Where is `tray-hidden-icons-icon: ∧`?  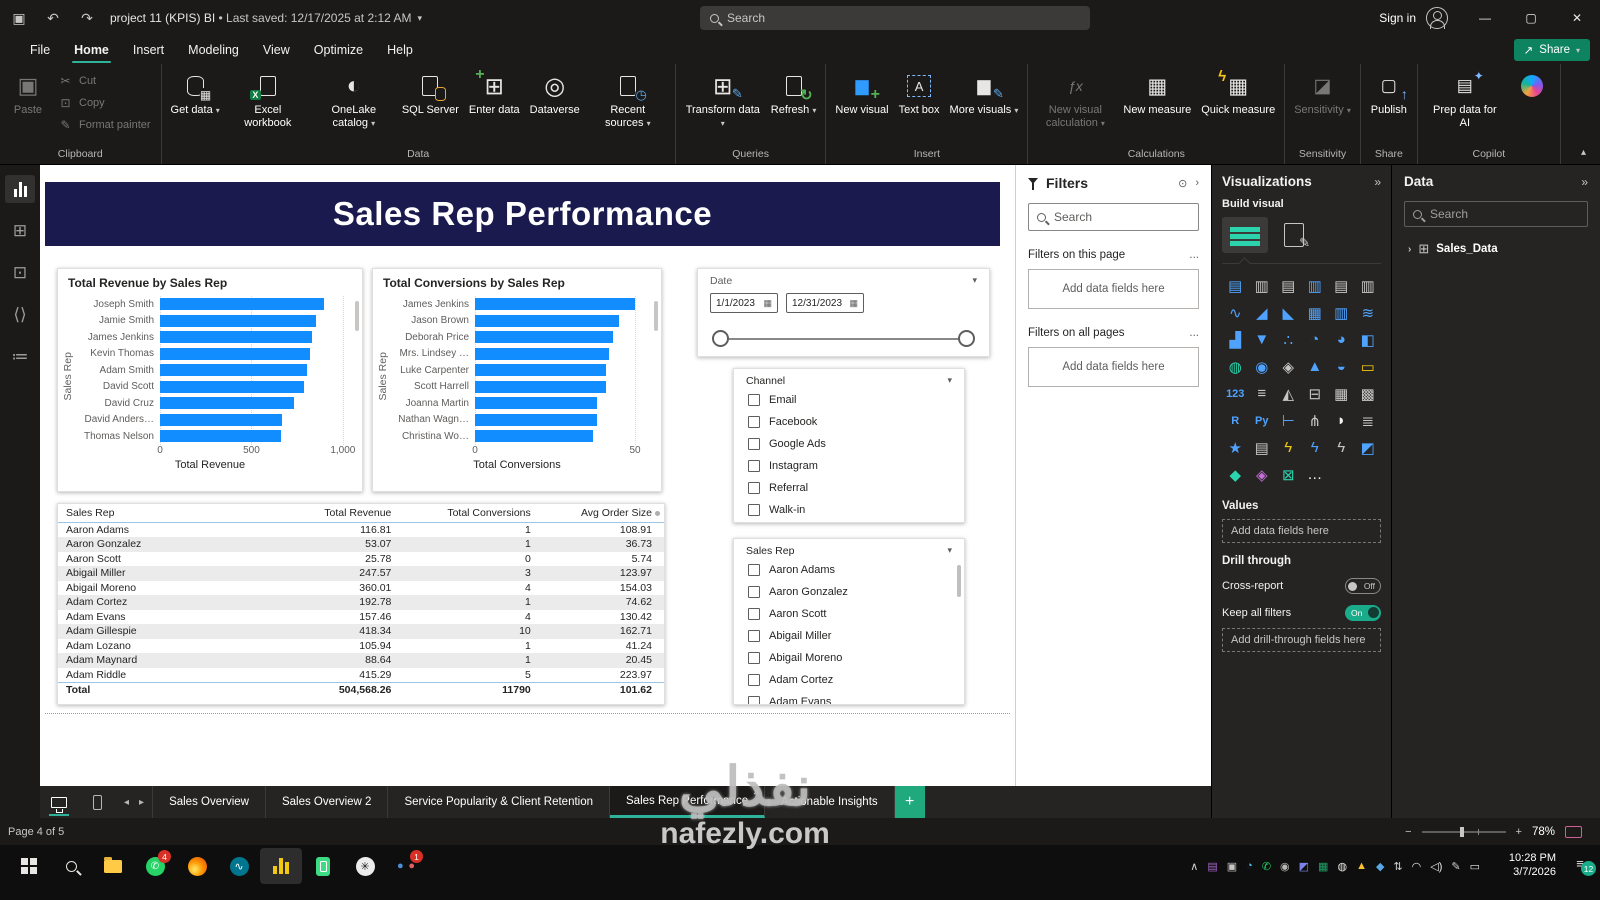 tray-hidden-icons-icon: ∧ is located at coordinates (1194, 866).